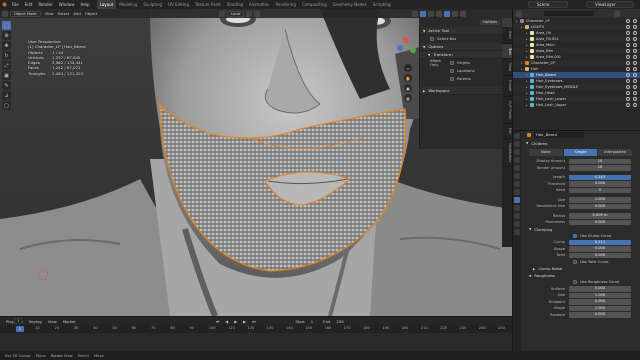  What do you see at coordinates (382, 4) in the screenshot?
I see `tab-scripting: Scripting` at bounding box center [382, 4].